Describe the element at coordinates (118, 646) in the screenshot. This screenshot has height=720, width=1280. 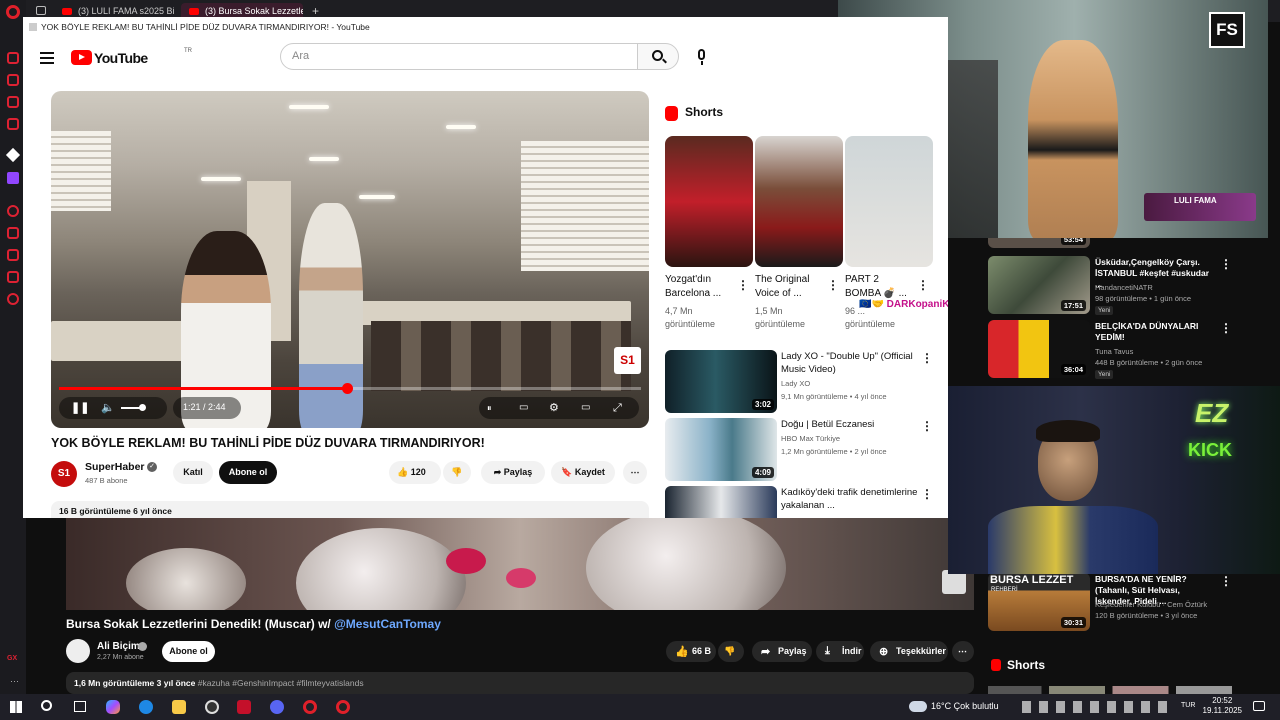
I see `channel-name: Ali Biçim` at that location.